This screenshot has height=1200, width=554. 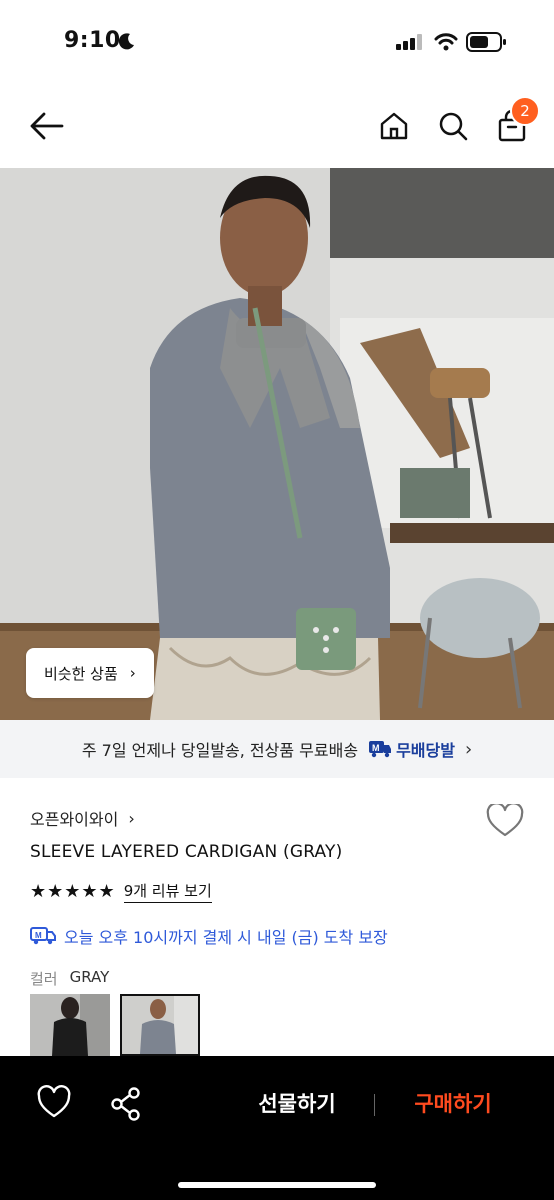 I want to click on brand-name: 오픈와이와이, so click(x=74, y=819).